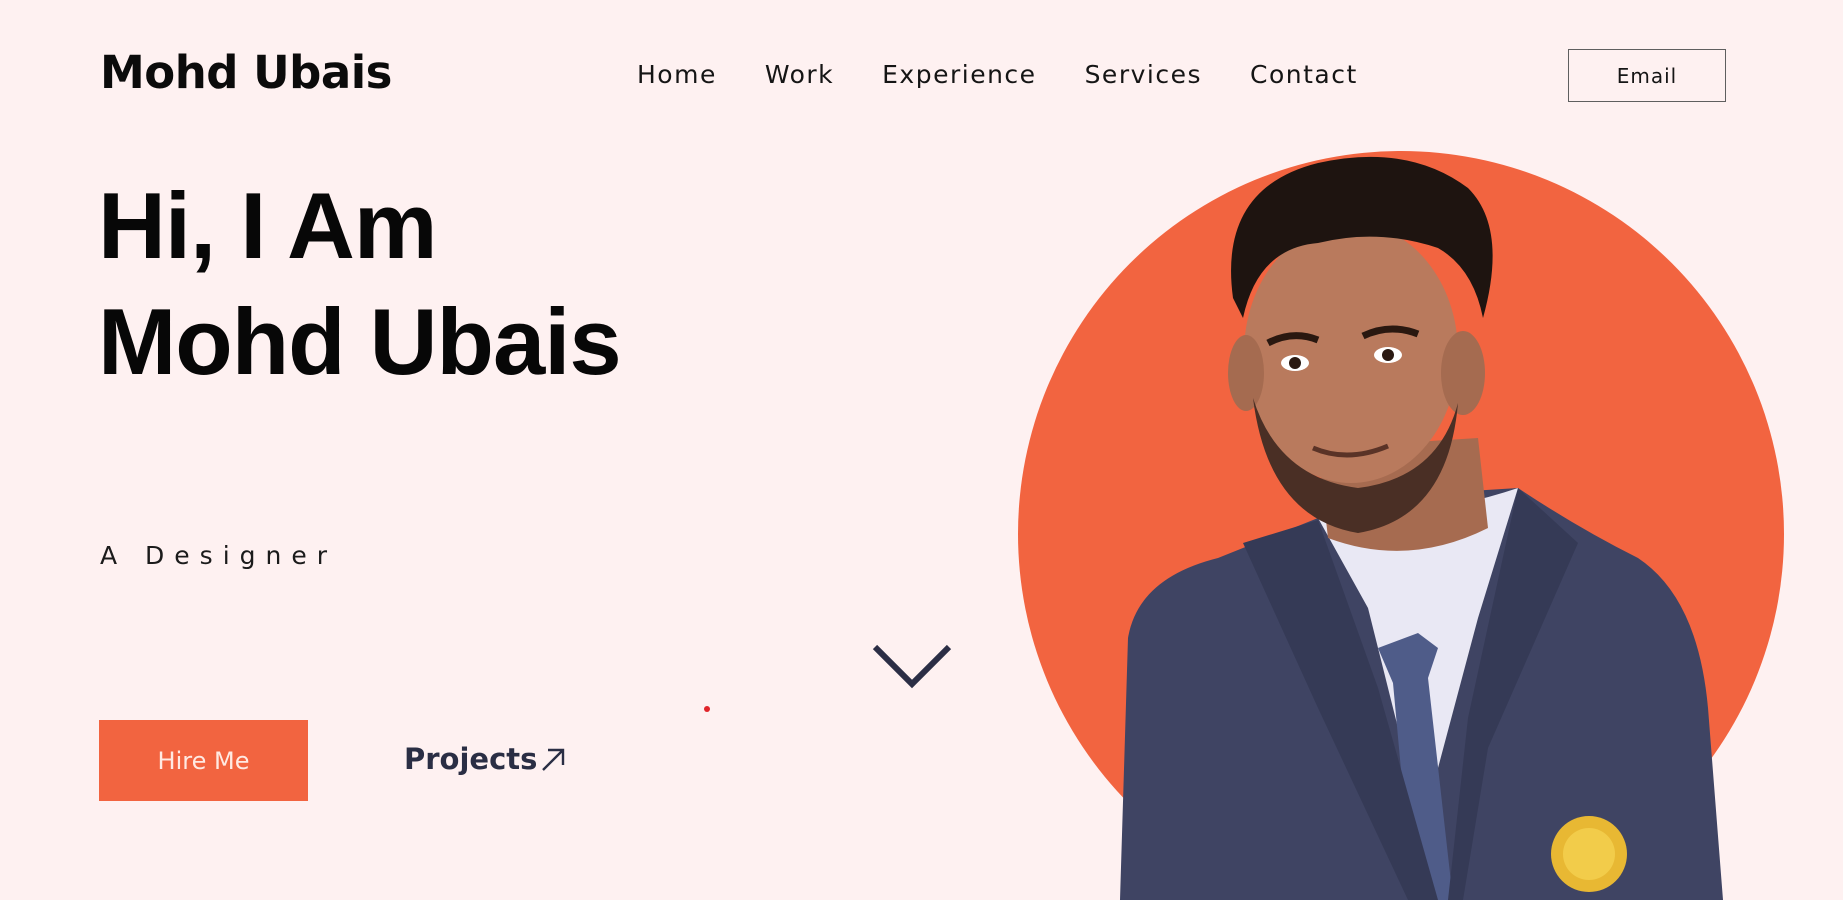 Image resolution: width=1843 pixels, height=900 pixels. I want to click on hire-me-button: Hire Me, so click(203, 760).